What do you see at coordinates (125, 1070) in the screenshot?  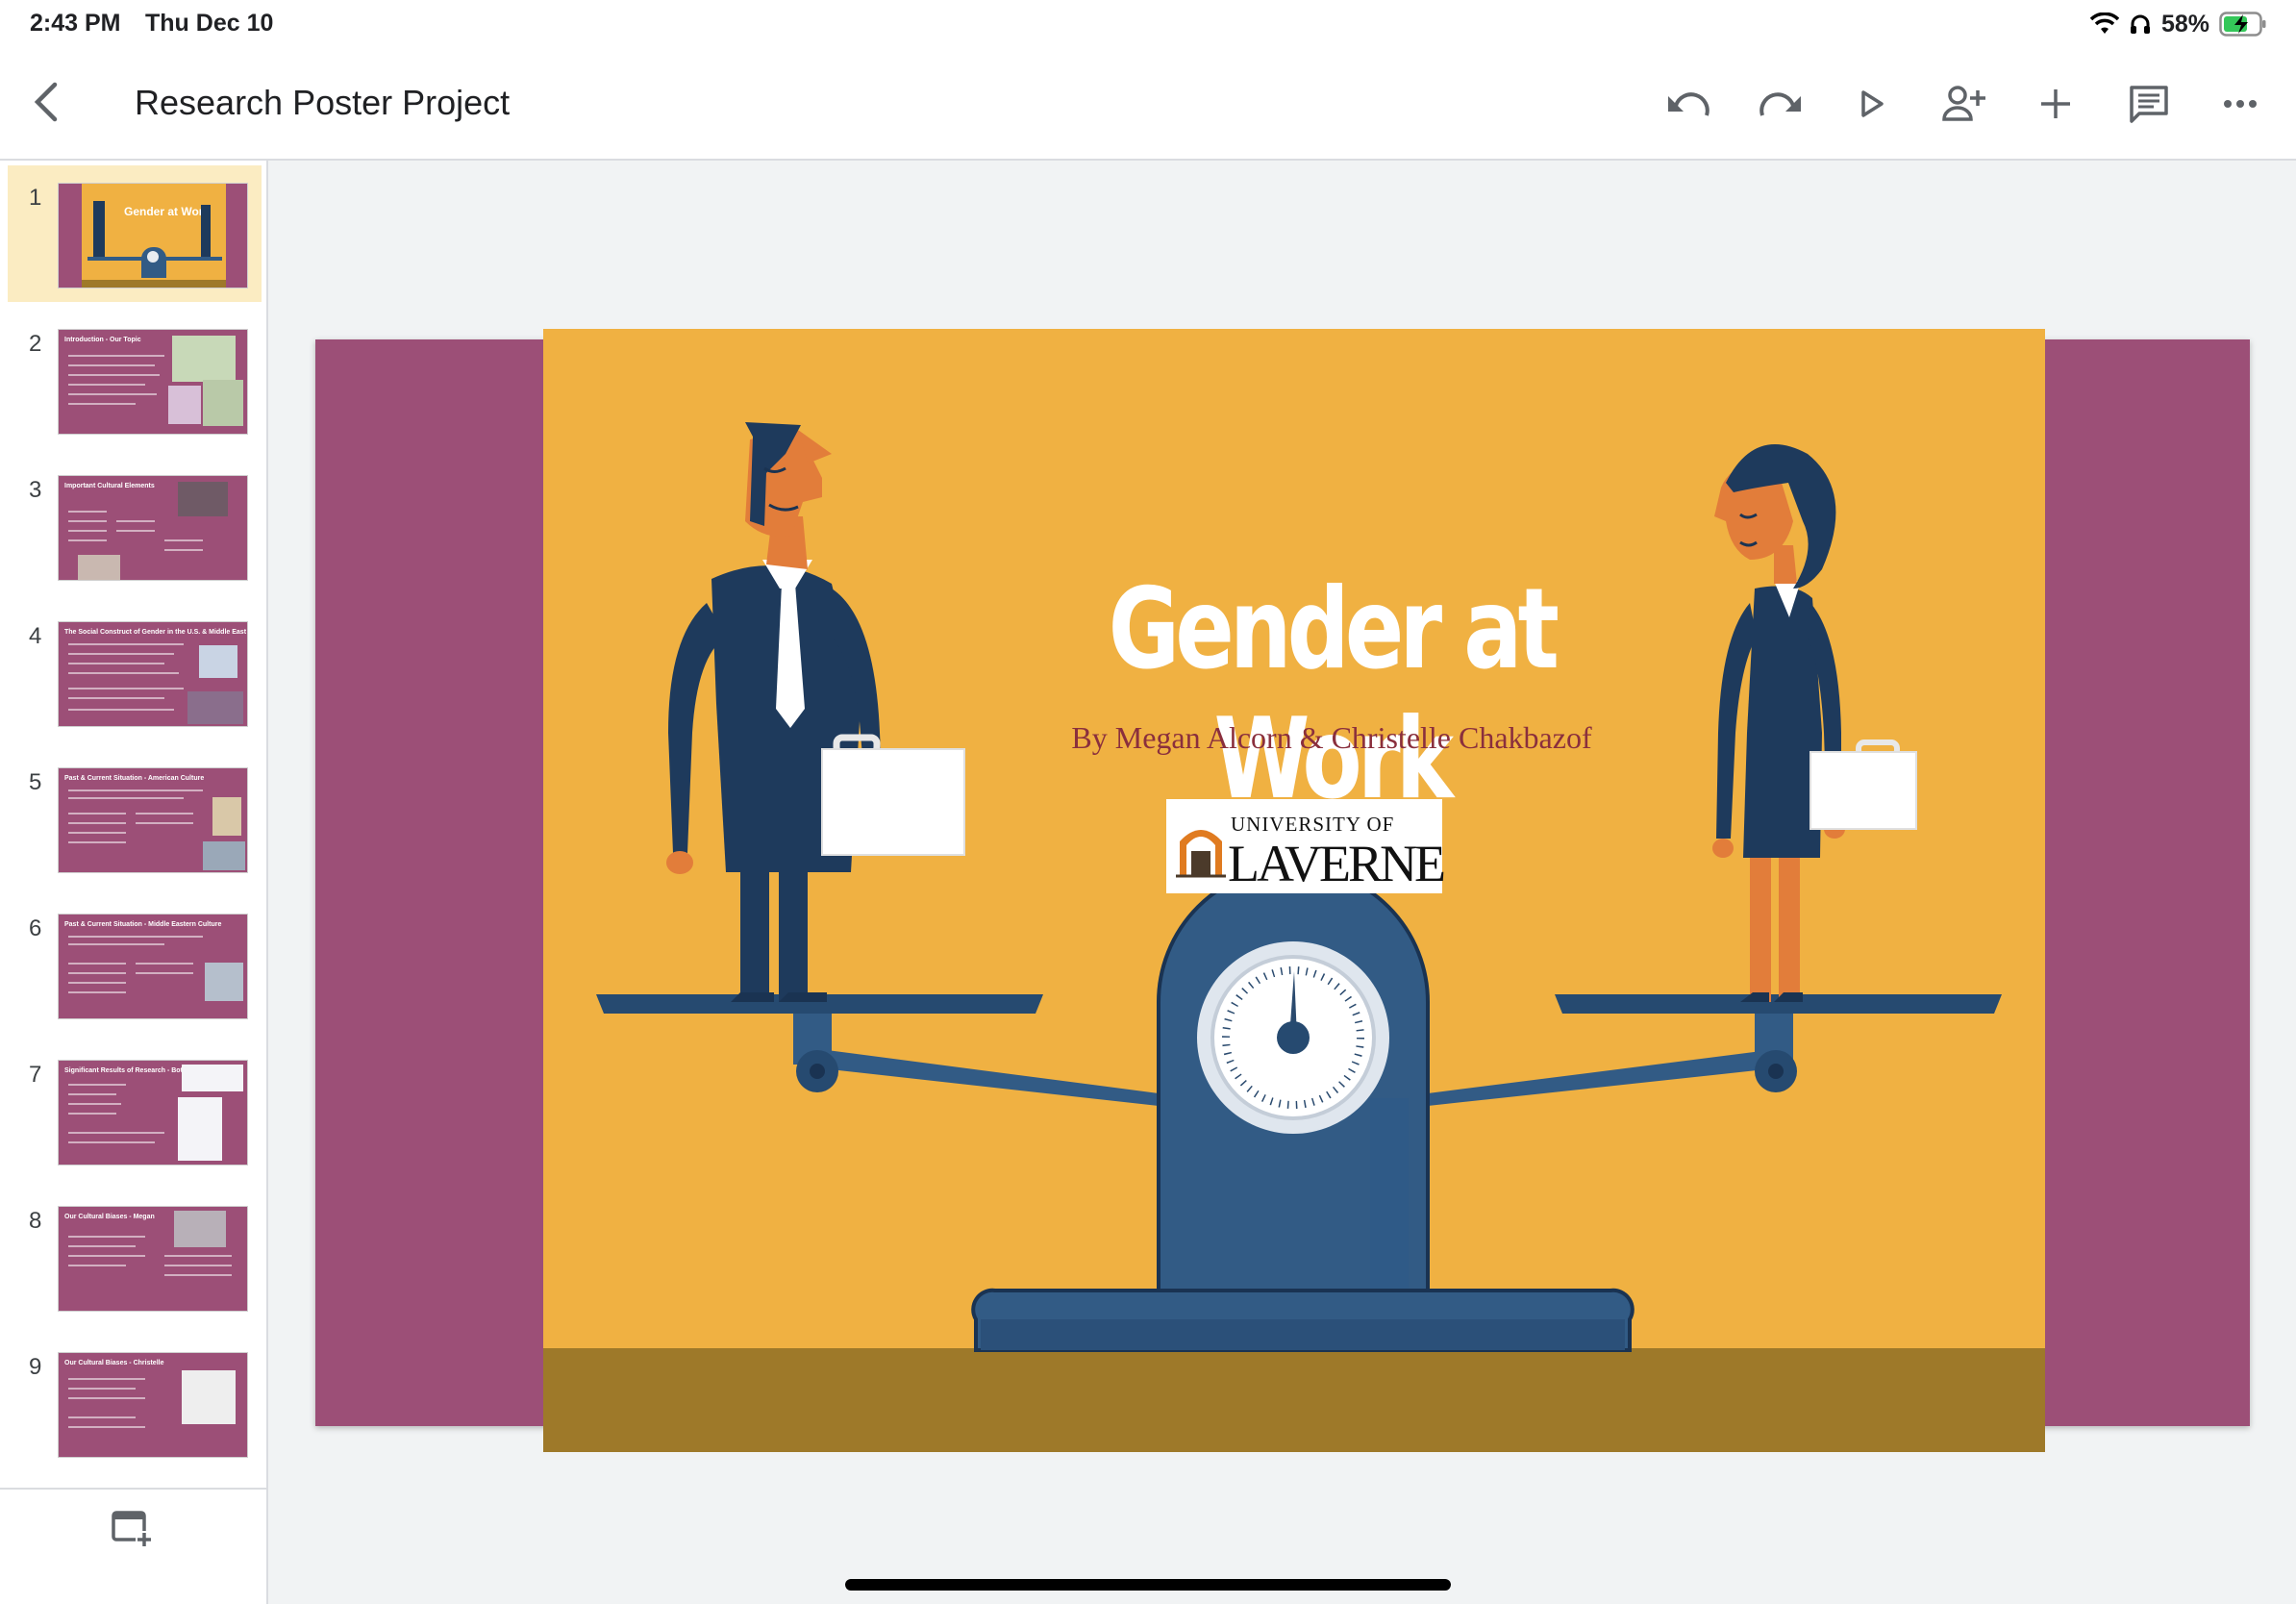 I see `thumbnail-title: Significant Results of Research - Both` at bounding box center [125, 1070].